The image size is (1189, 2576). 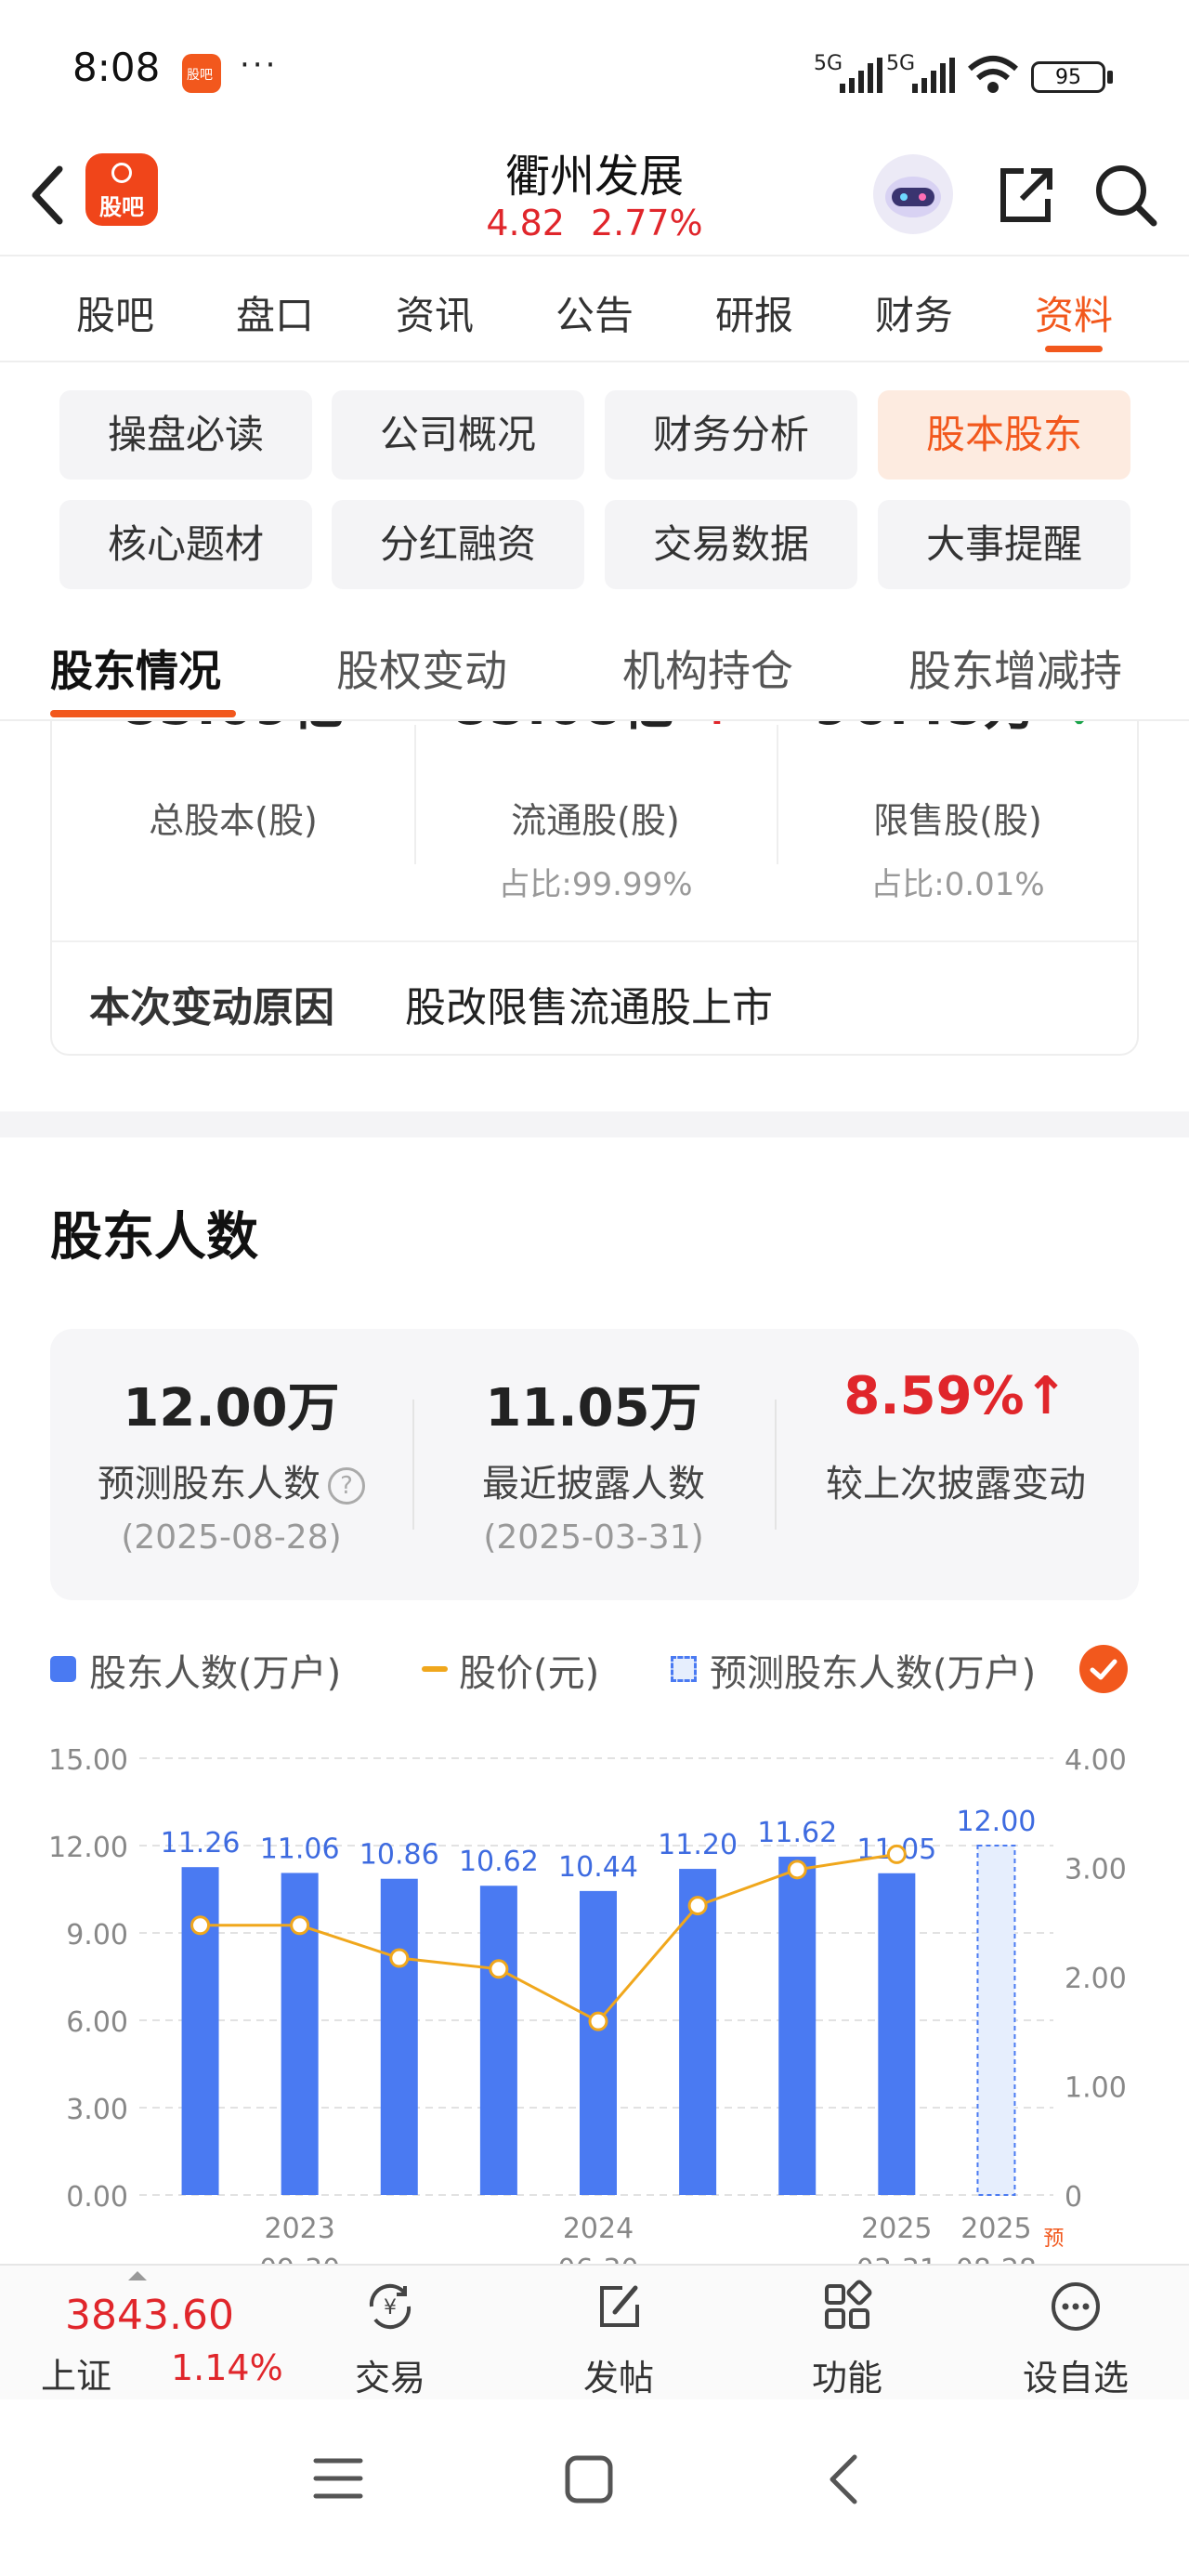 What do you see at coordinates (399, 1855) in the screenshot?
I see `bar-value-label: 10.86` at bounding box center [399, 1855].